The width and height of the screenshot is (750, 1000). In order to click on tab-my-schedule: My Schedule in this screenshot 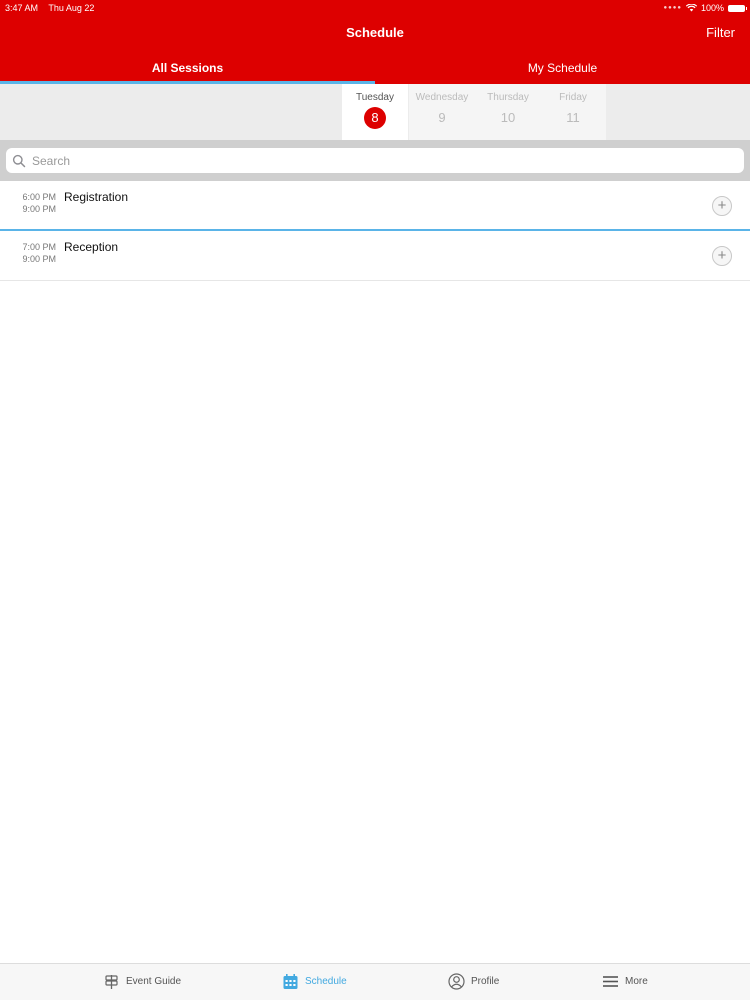, I will do `click(562, 71)`.